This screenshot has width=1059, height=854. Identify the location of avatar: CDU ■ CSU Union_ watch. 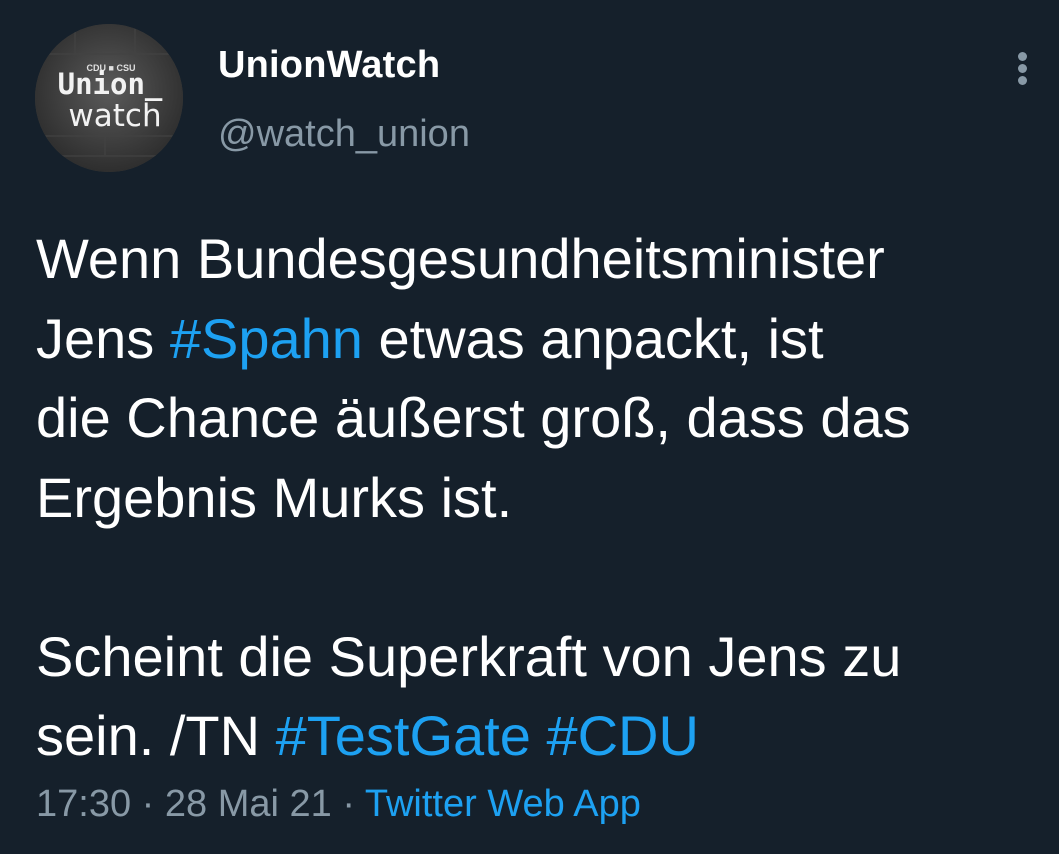
(109, 98).